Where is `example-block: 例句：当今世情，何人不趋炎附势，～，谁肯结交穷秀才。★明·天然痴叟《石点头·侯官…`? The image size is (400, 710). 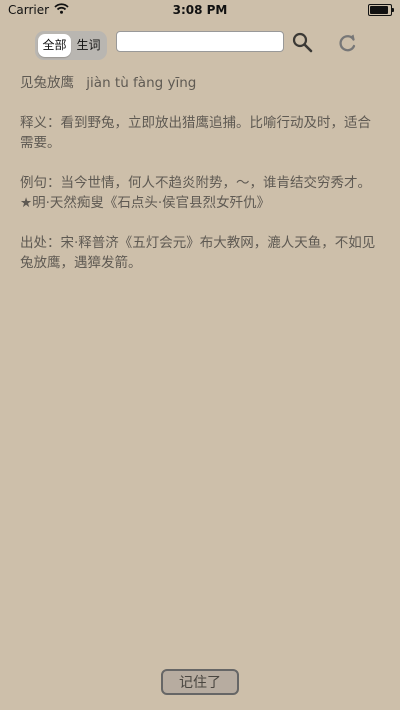
example-block: 例句：当今世情，何人不趋炎附势，～，谁肯结交穷秀才。★明·天然痴叟《石点头·侯官… is located at coordinates (200, 193).